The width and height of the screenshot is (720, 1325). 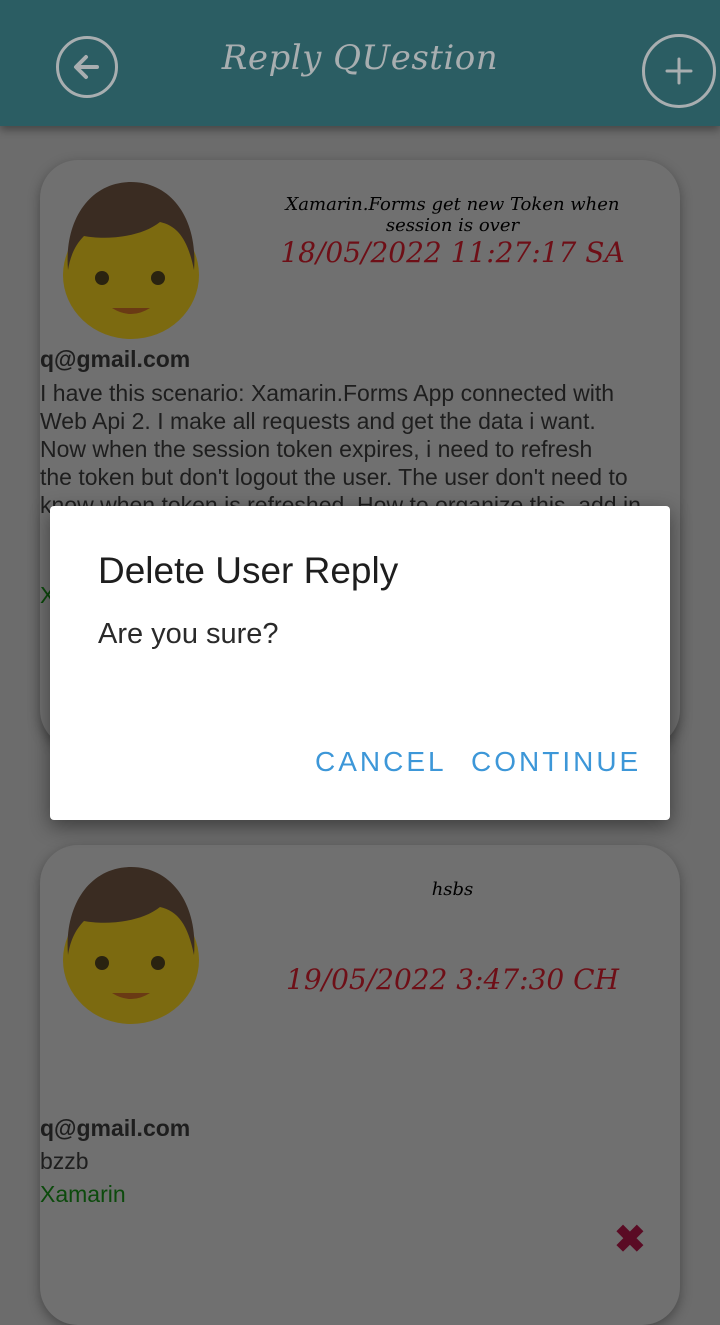 What do you see at coordinates (188, 634) in the screenshot?
I see `dialog-message: Are you sure?` at bounding box center [188, 634].